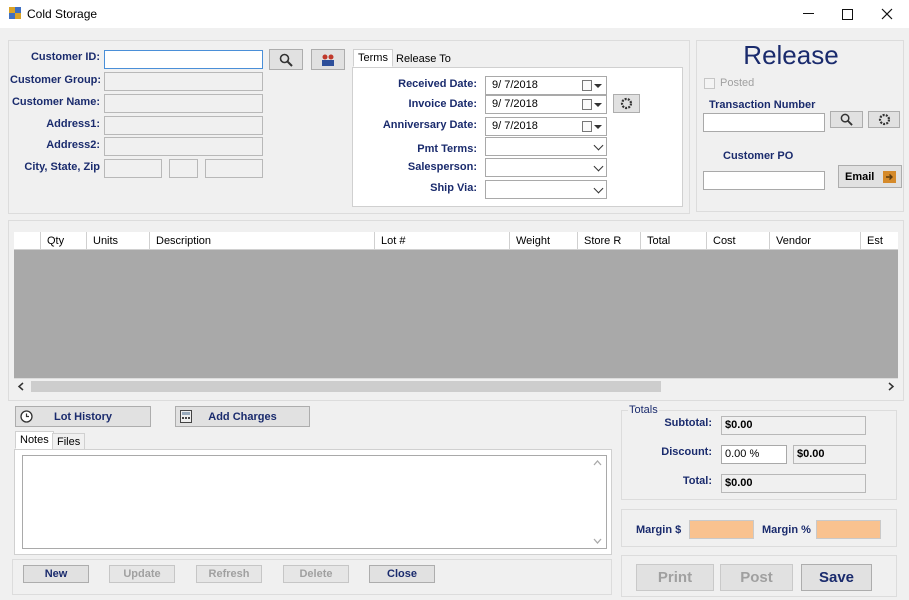  What do you see at coordinates (758, 156) in the screenshot?
I see `customer-po-label: Customer PO` at bounding box center [758, 156].